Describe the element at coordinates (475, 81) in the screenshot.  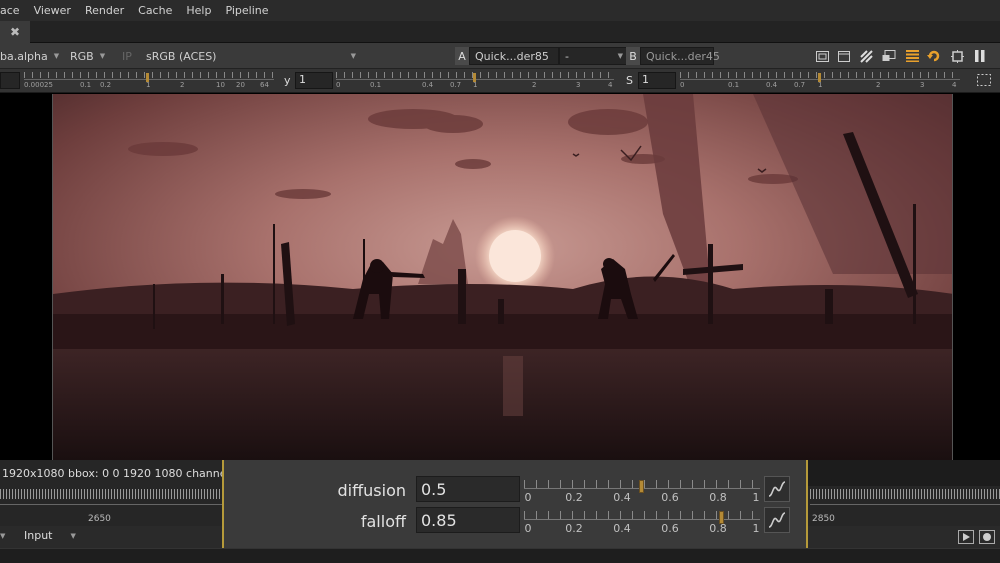
I see `gamma-slider: 0 0.1 0.4 0.7 1 2 3 4` at that location.